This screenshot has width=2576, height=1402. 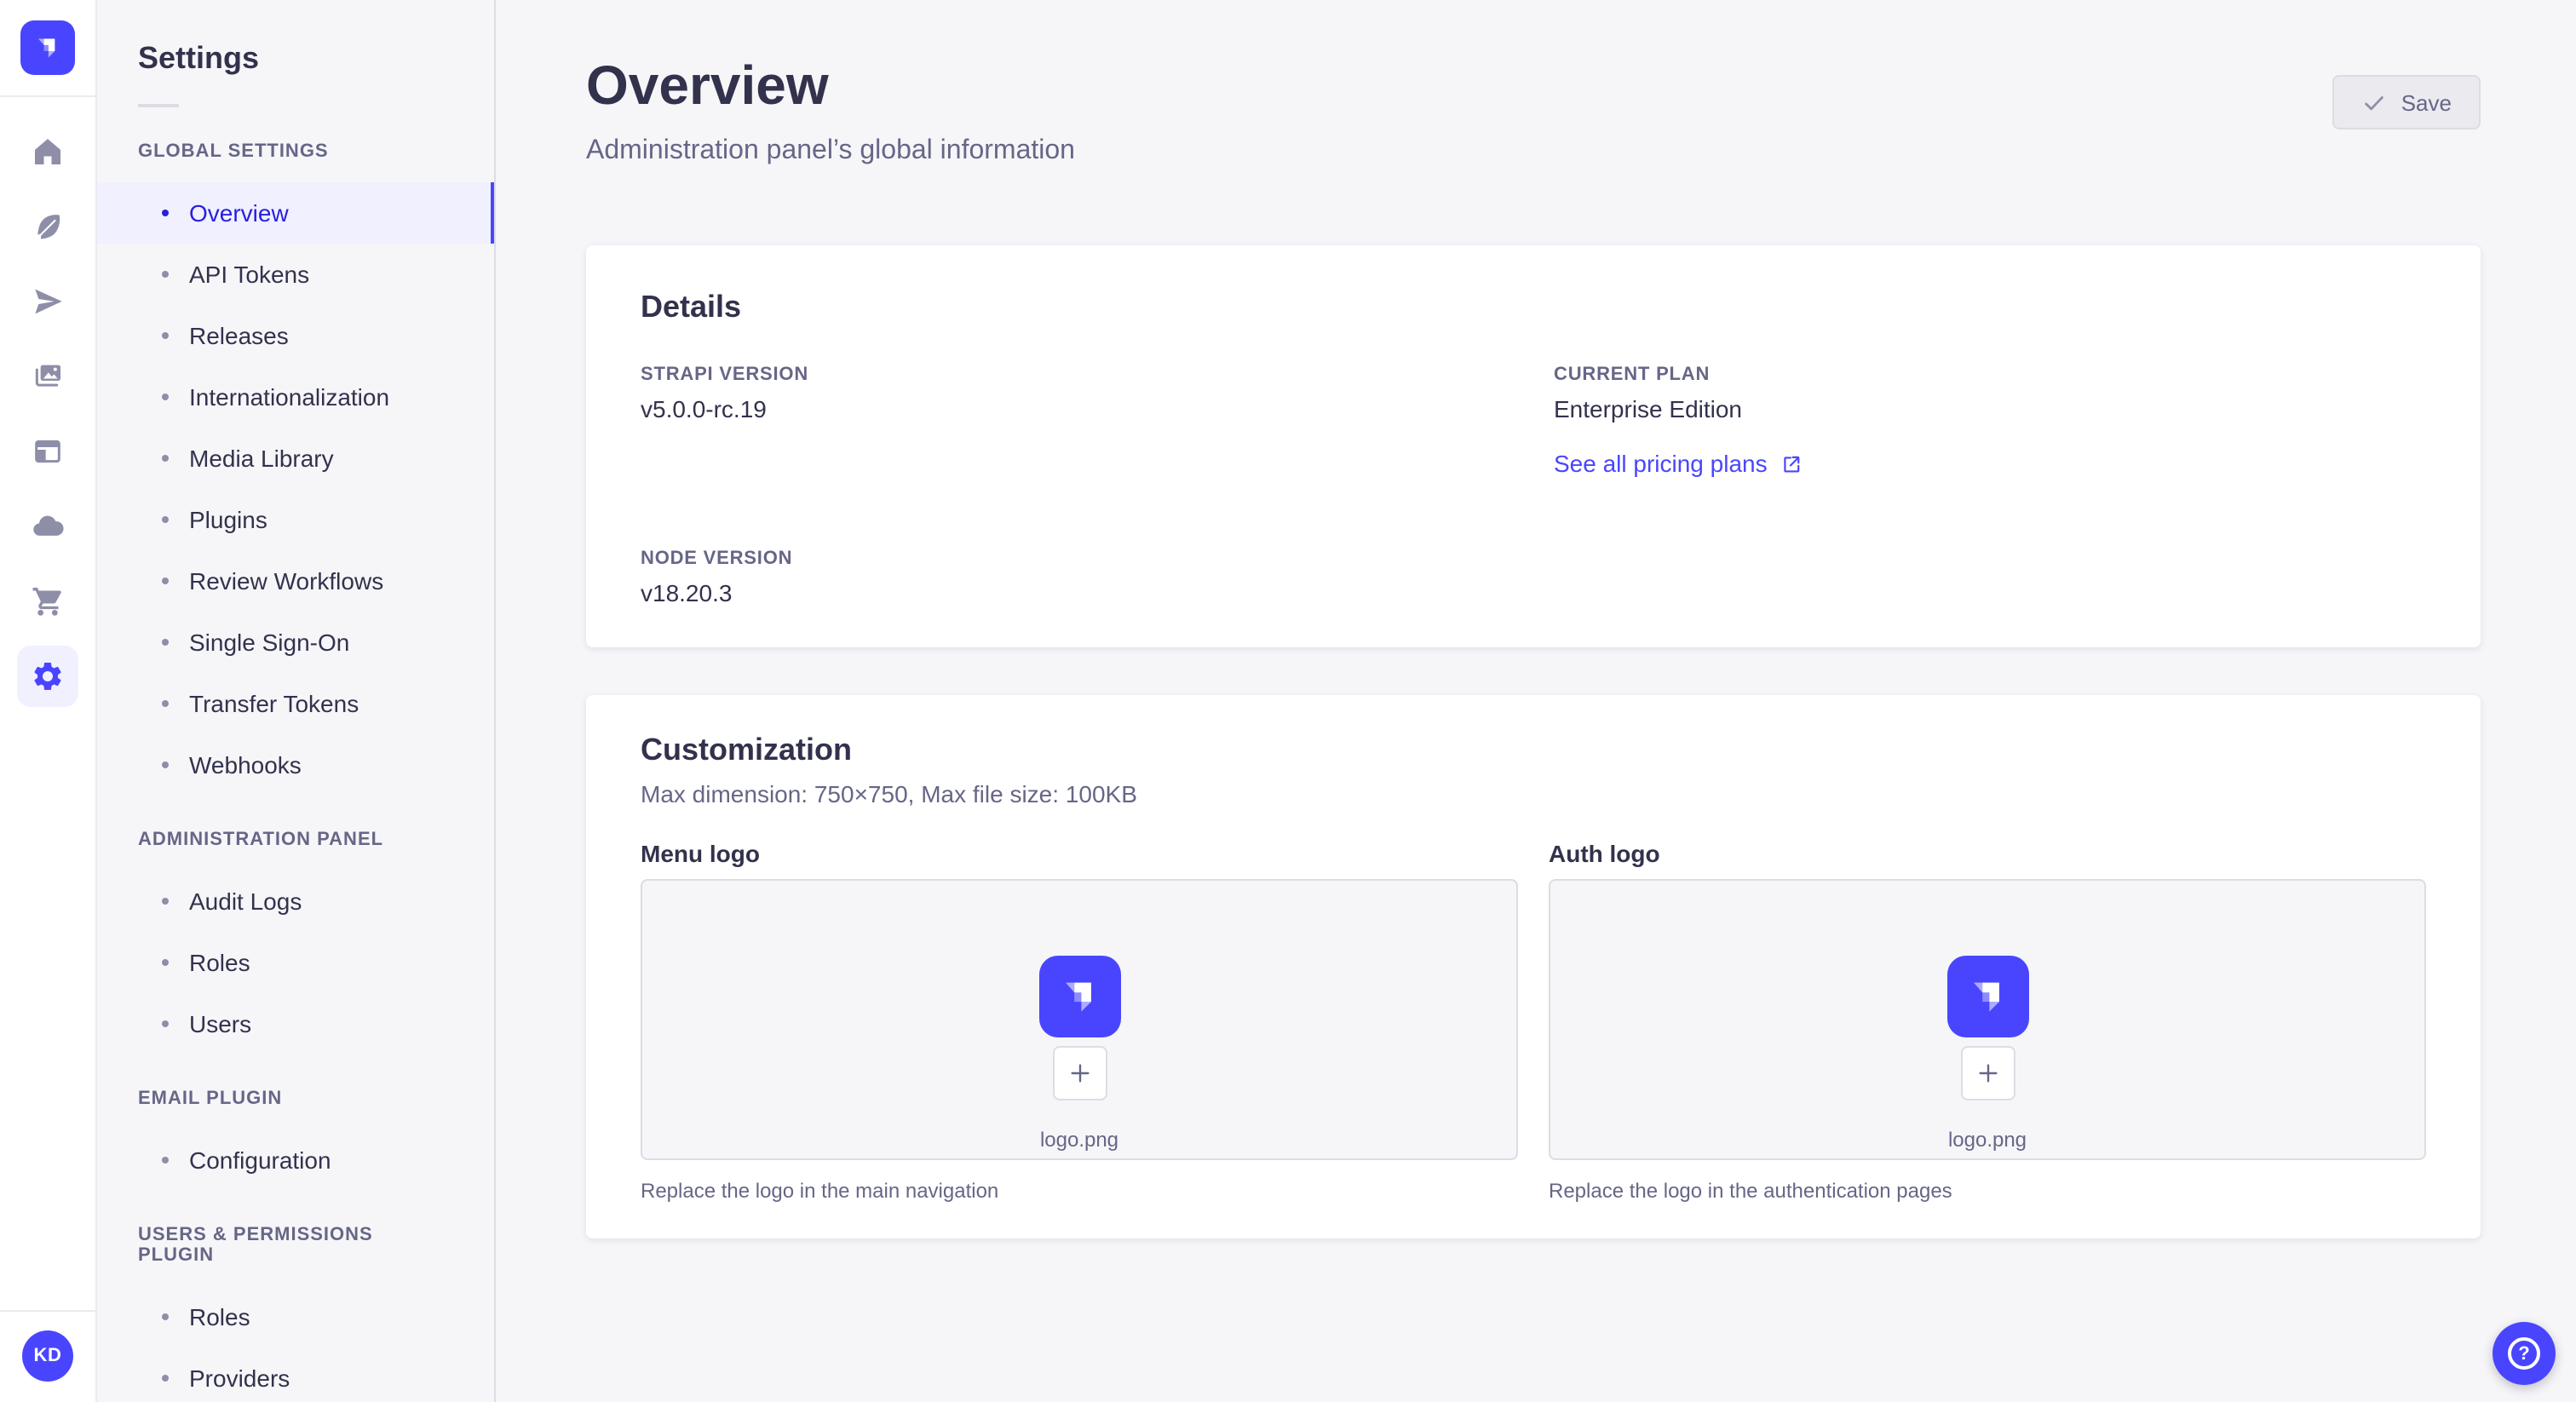 I want to click on settings-subnav-header: Settings, so click(x=296, y=53).